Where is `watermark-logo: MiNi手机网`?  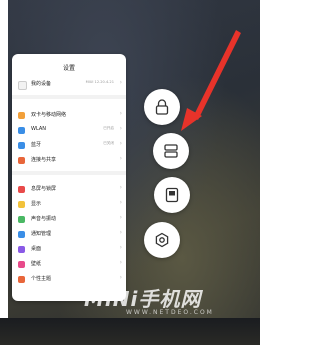 watermark-logo: MiNi手机网 is located at coordinates (143, 299).